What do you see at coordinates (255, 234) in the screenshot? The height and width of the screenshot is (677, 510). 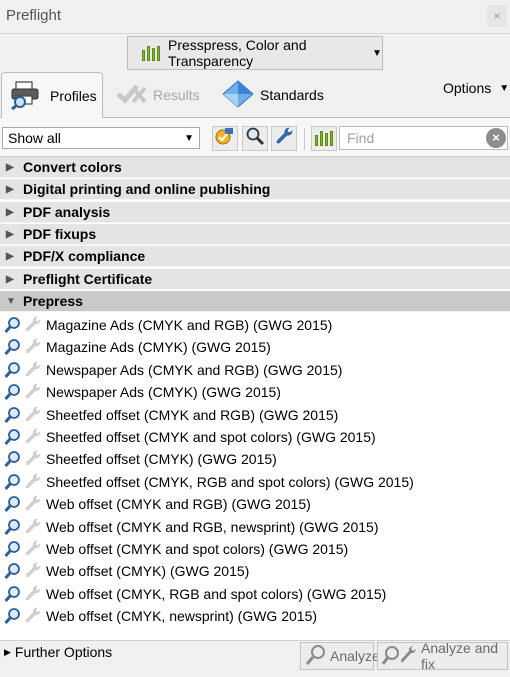 I see `category-row: ▶ PDF fixups` at bounding box center [255, 234].